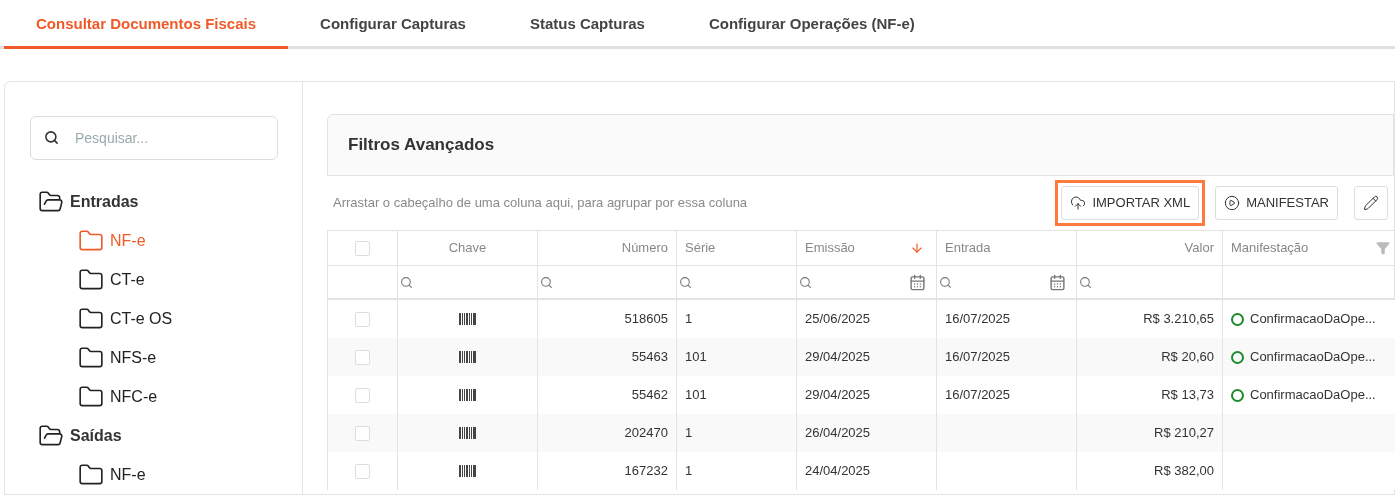  What do you see at coordinates (860, 145) in the screenshot?
I see `filters-panel: Filtros Avançados` at bounding box center [860, 145].